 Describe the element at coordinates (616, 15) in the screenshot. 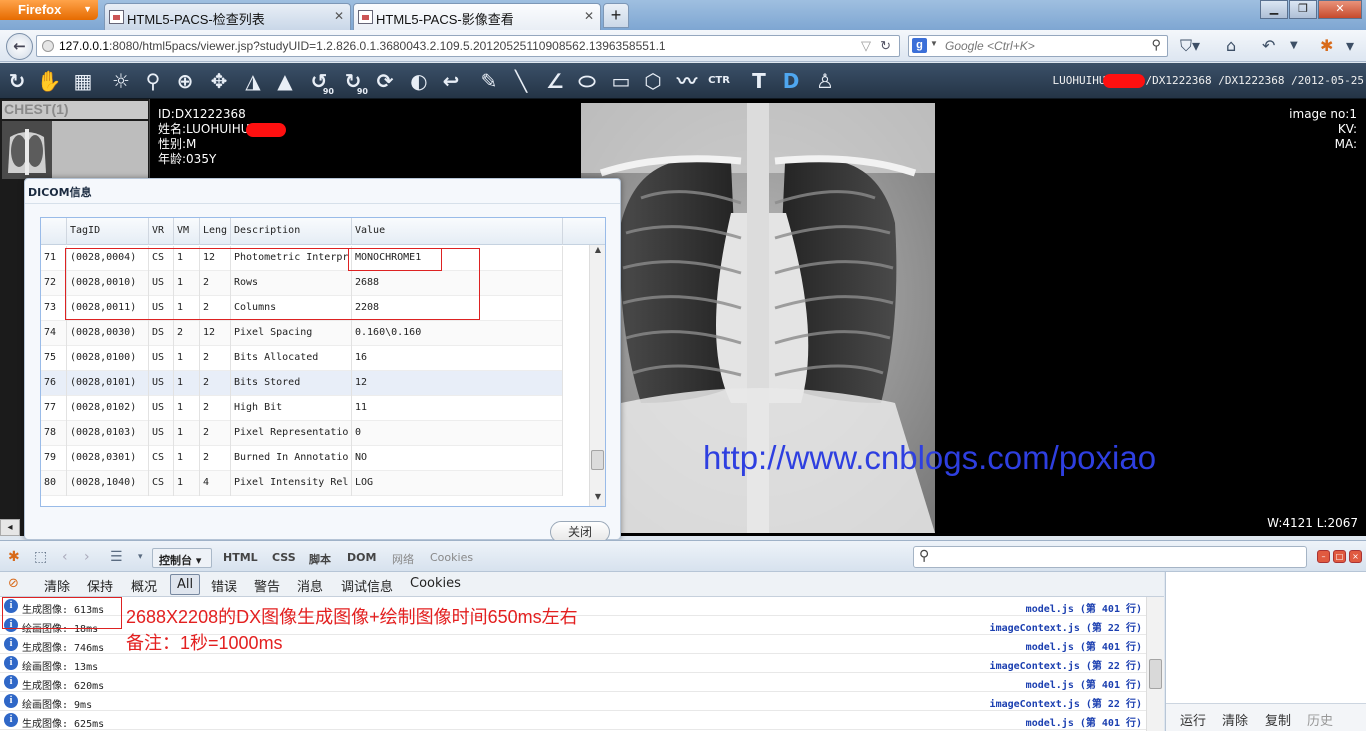

I see `new-tab-button: +` at that location.